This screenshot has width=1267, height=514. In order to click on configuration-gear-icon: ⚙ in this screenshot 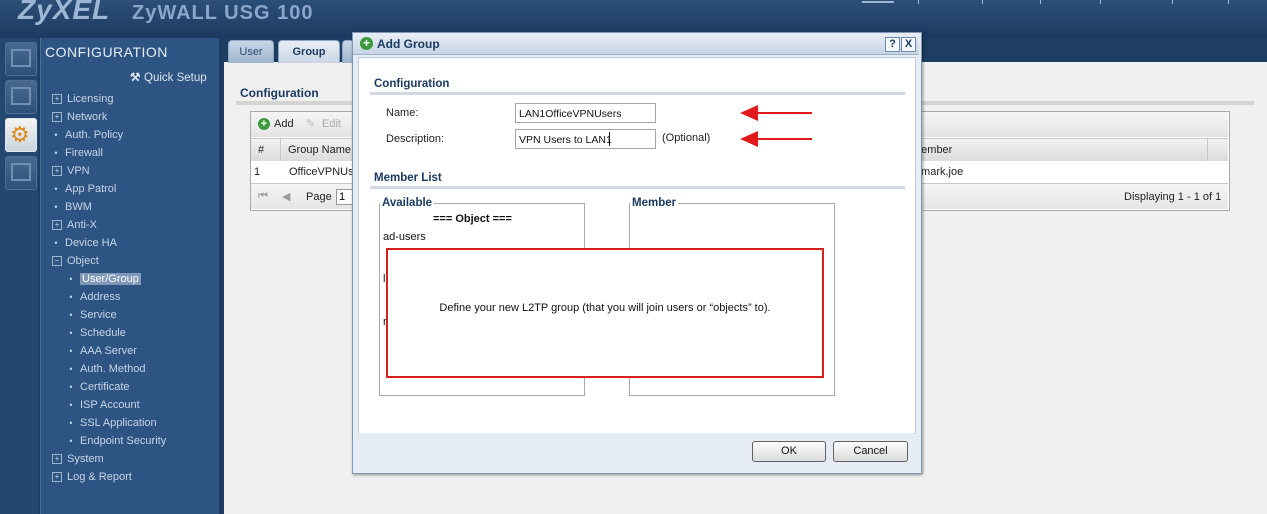, I will do `click(21, 135)`.